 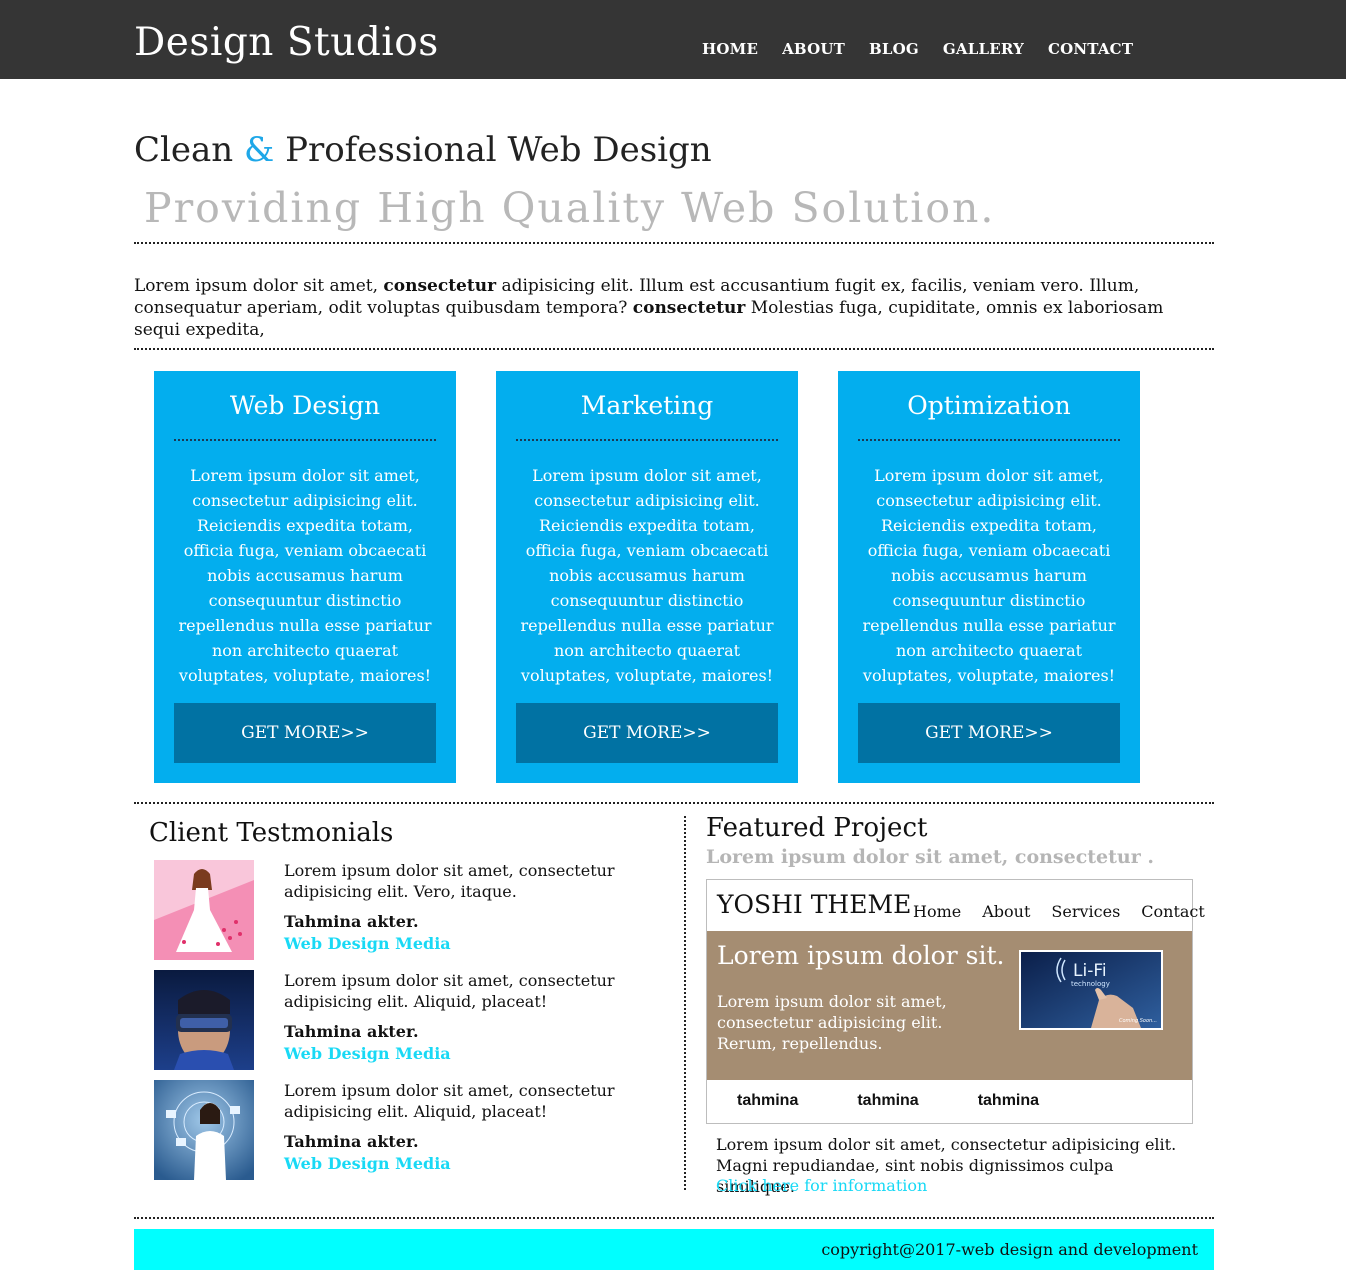 What do you see at coordinates (1173, 911) in the screenshot?
I see `preview-nav-contact: Contact` at bounding box center [1173, 911].